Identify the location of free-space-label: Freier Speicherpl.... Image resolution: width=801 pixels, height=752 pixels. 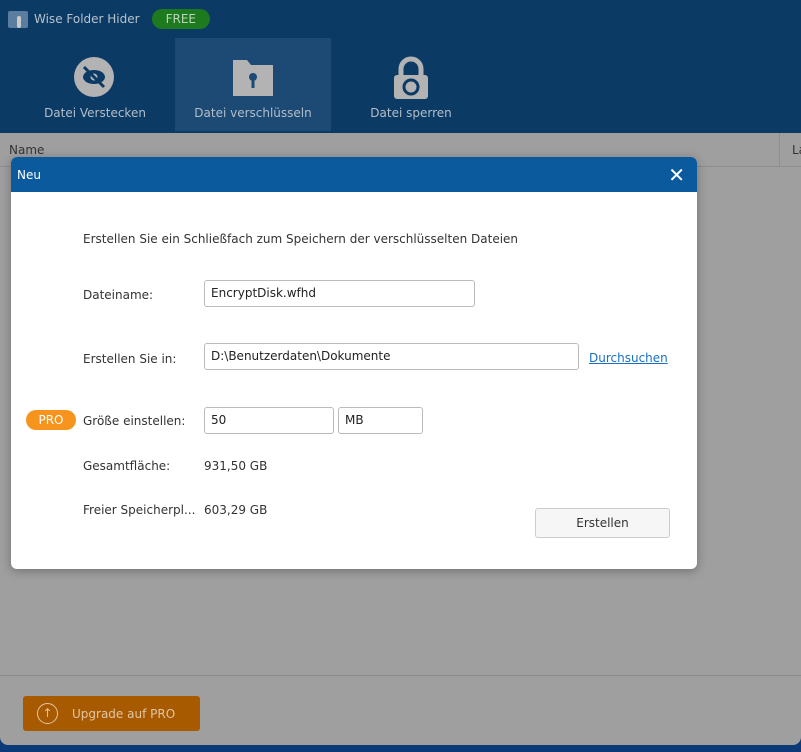
(139, 510).